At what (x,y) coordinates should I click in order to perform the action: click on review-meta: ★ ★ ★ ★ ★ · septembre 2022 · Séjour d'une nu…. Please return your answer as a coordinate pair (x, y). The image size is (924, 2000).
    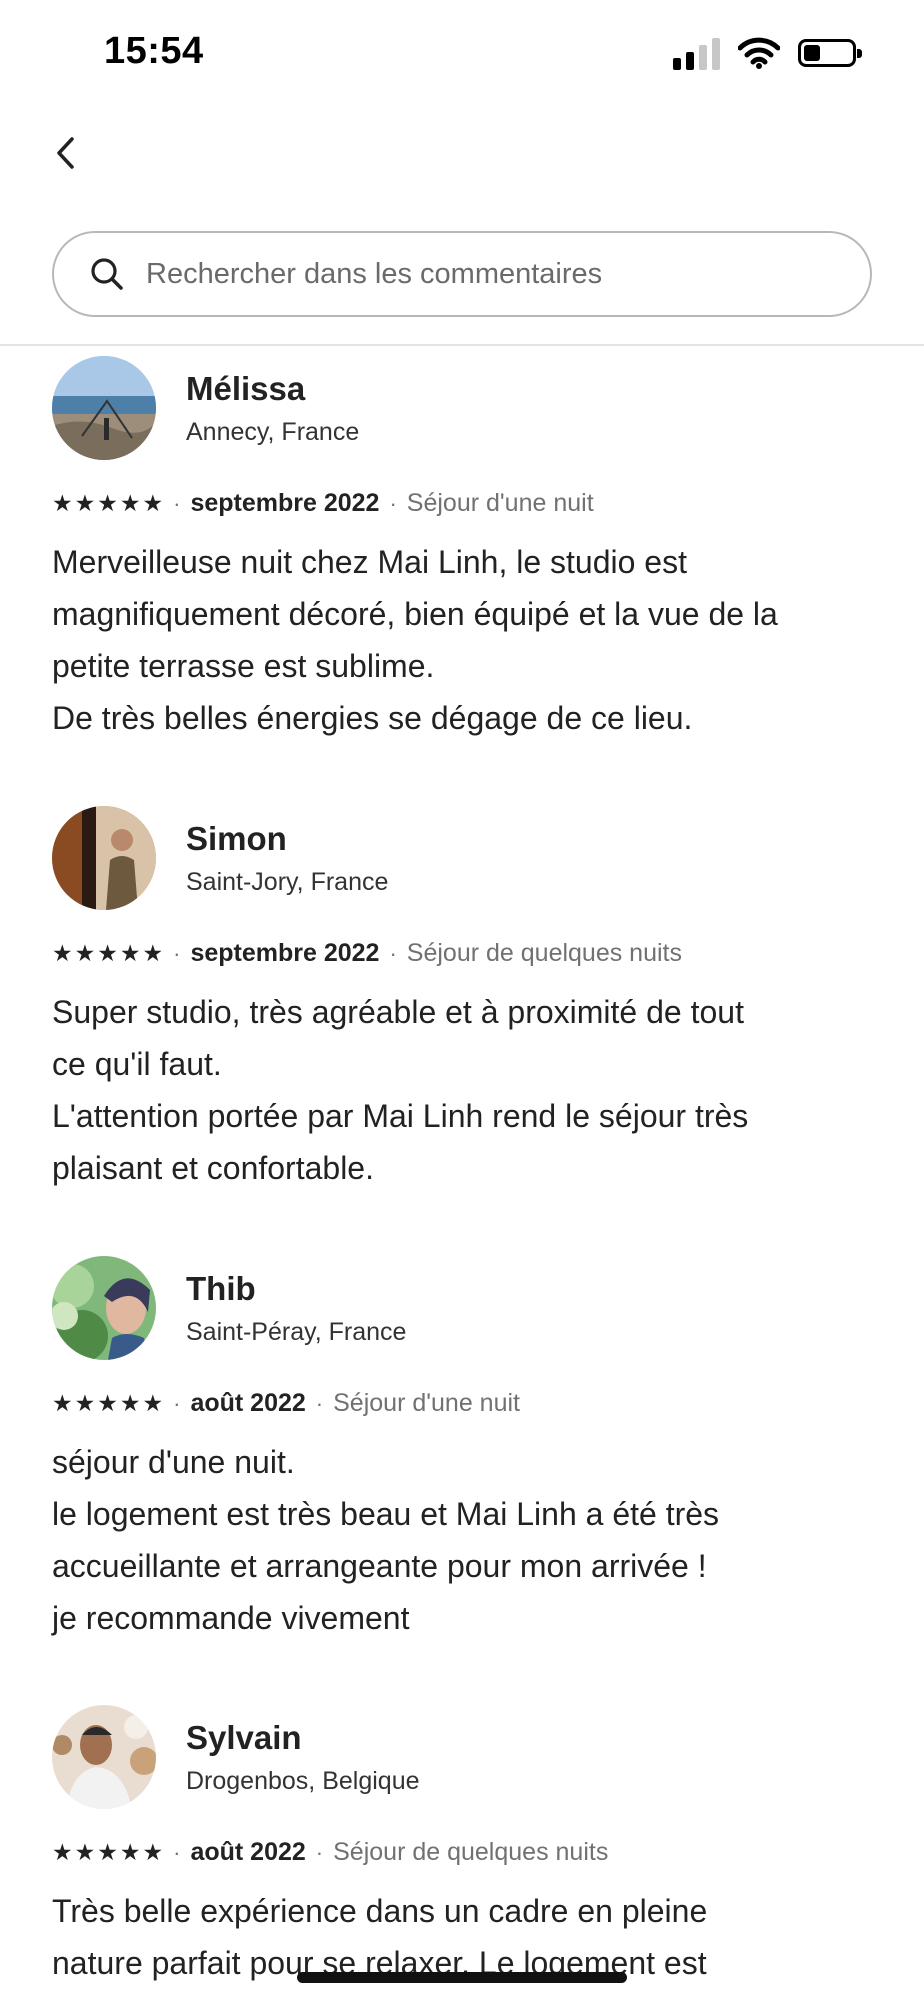
    Looking at the image, I should click on (323, 503).